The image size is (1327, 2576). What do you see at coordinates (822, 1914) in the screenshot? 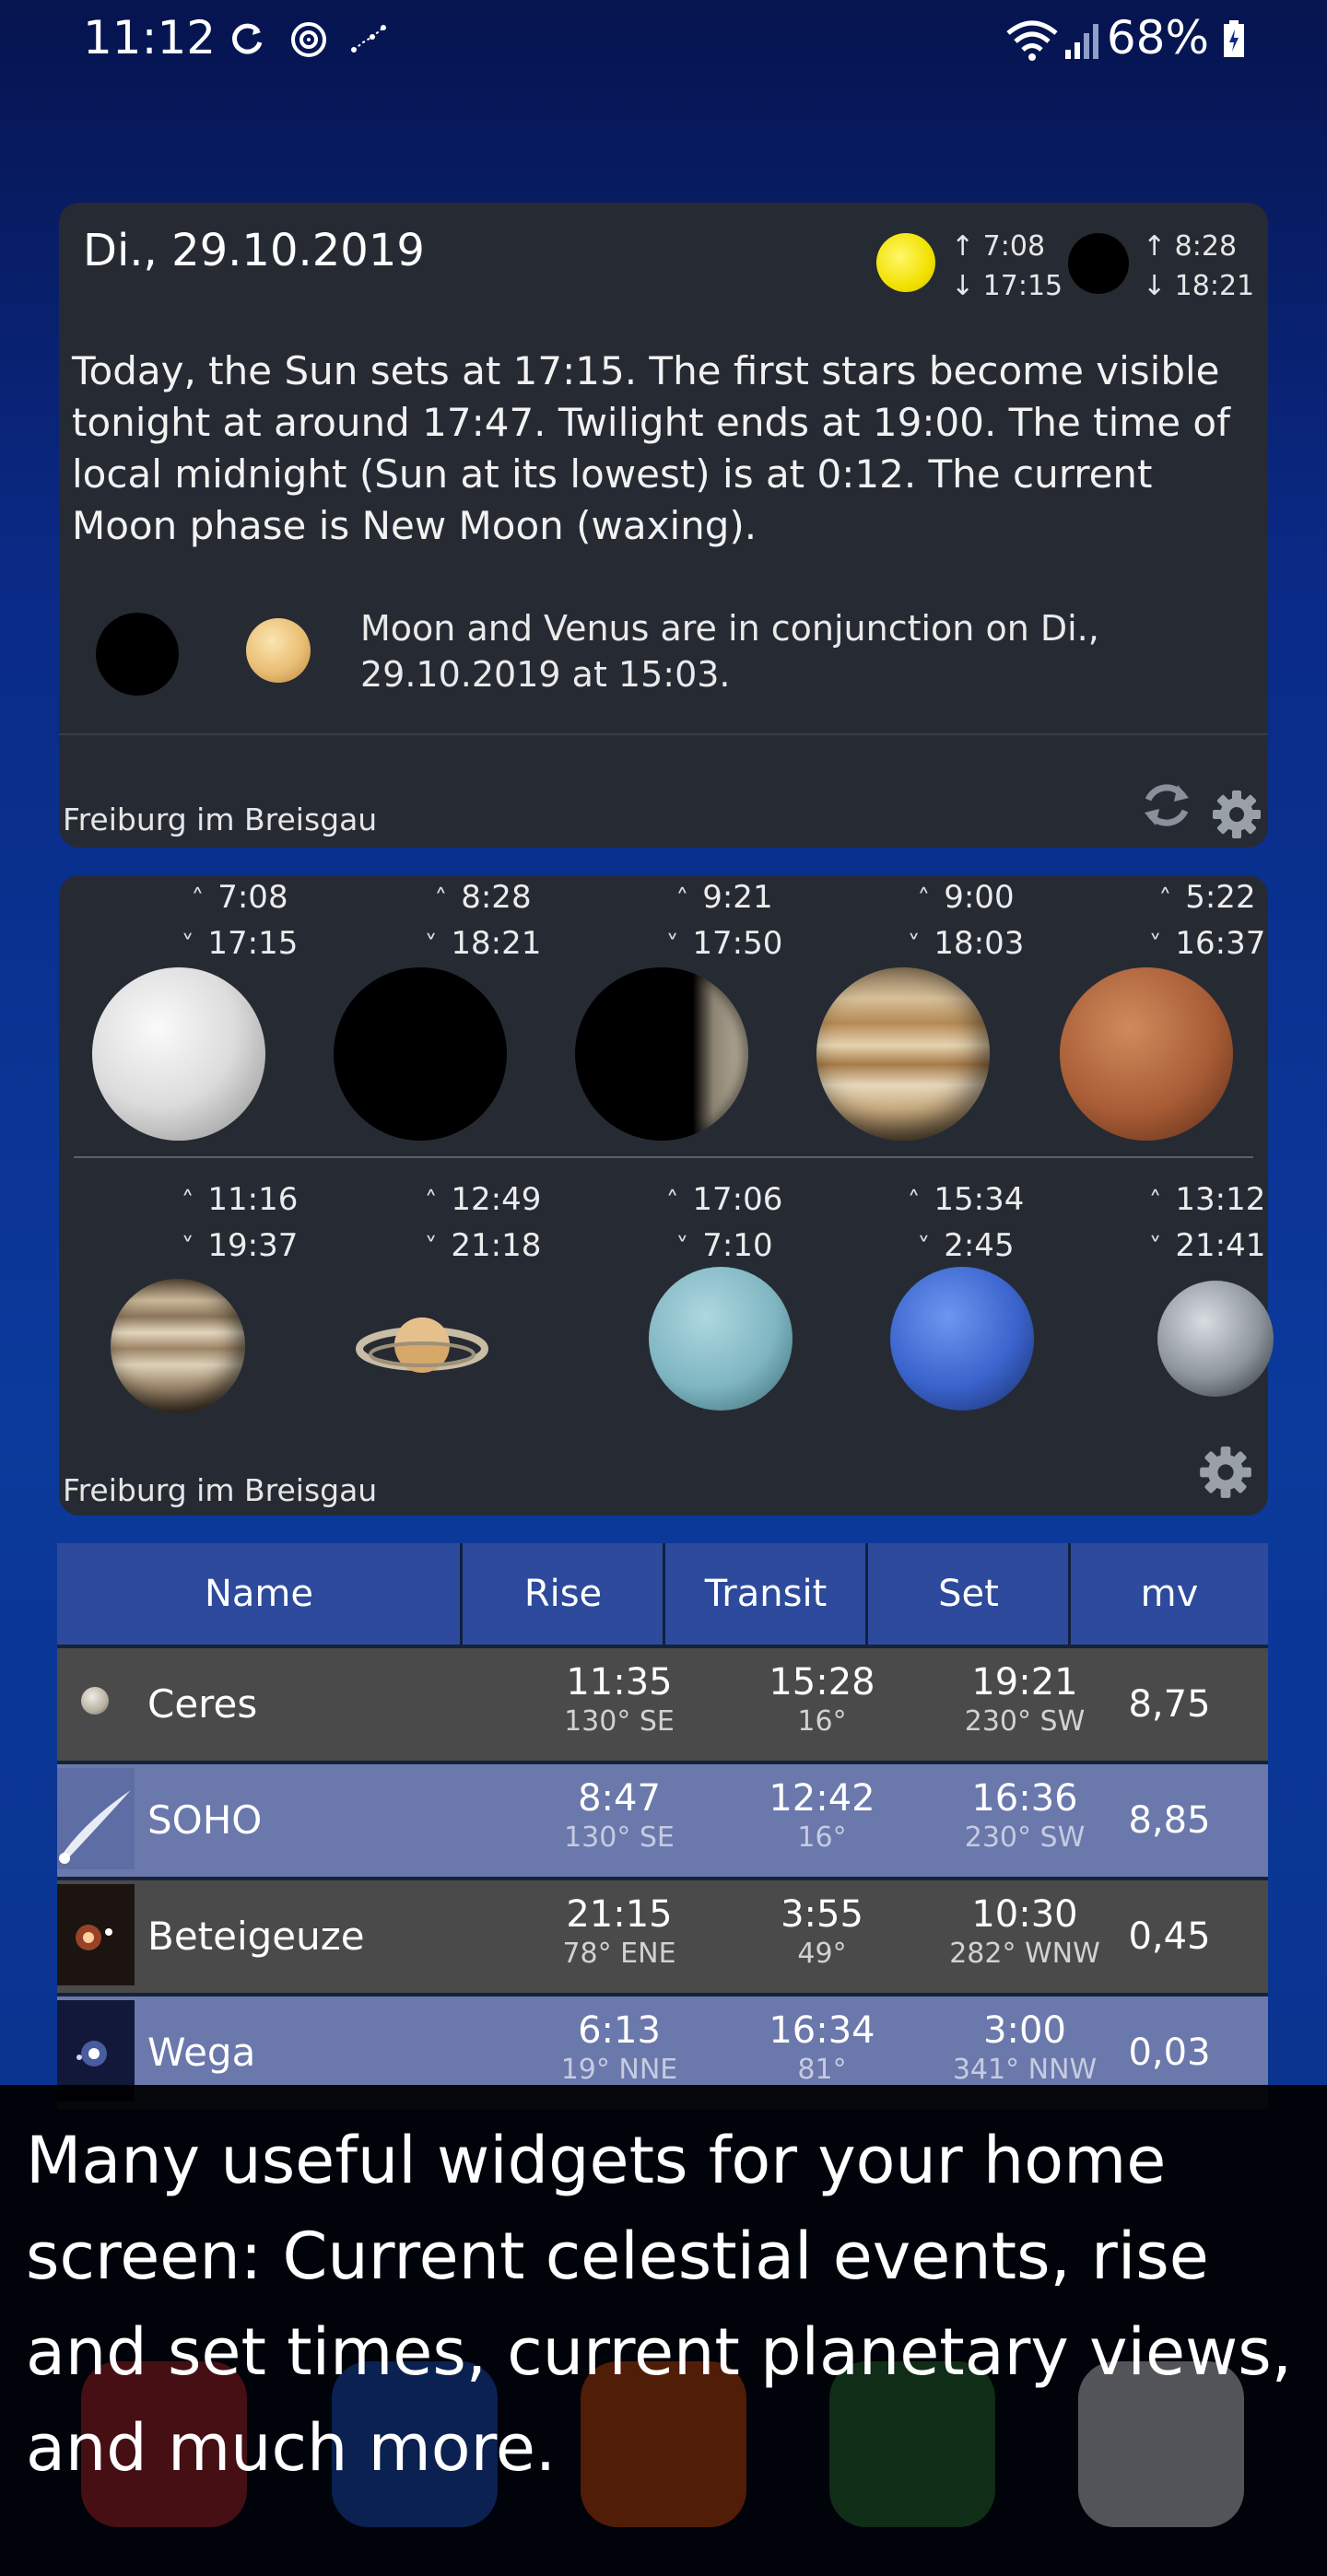
I see `transit-time: 3:55` at bounding box center [822, 1914].